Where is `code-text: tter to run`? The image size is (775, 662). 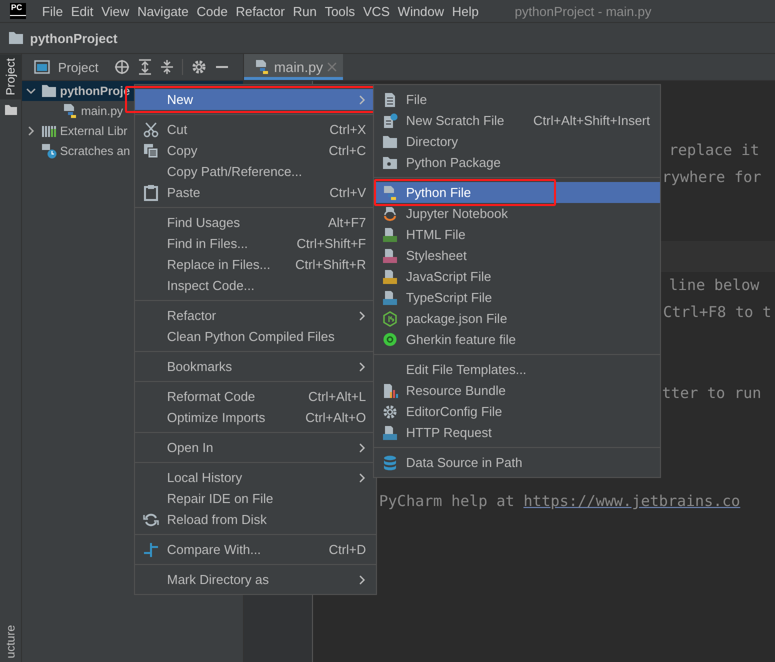
code-text: tter to run is located at coordinates (712, 393).